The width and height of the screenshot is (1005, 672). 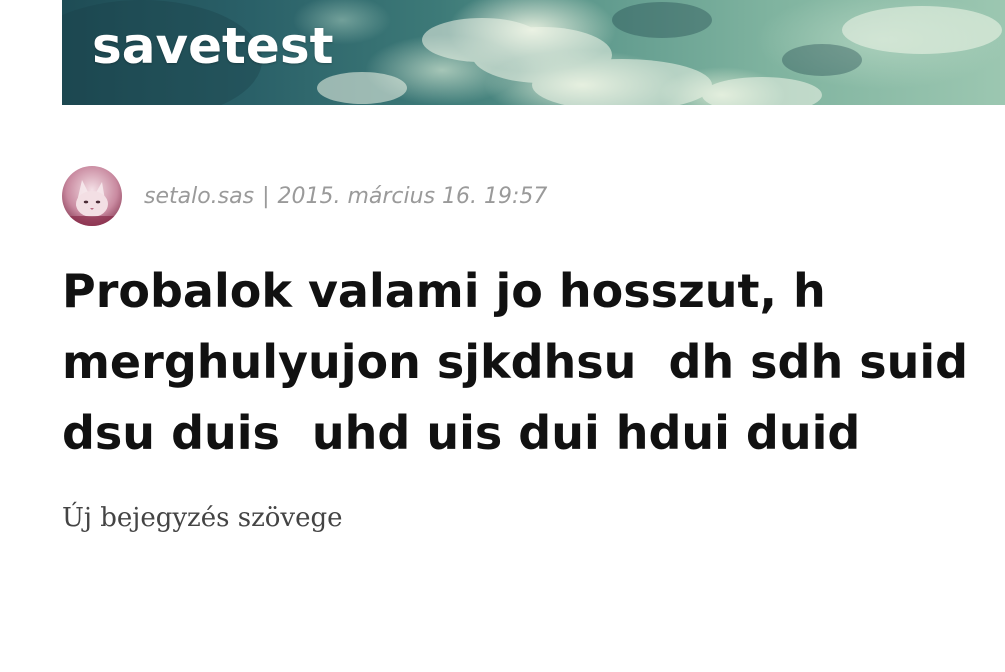 I want to click on author-avatar, so click(x=92, y=196).